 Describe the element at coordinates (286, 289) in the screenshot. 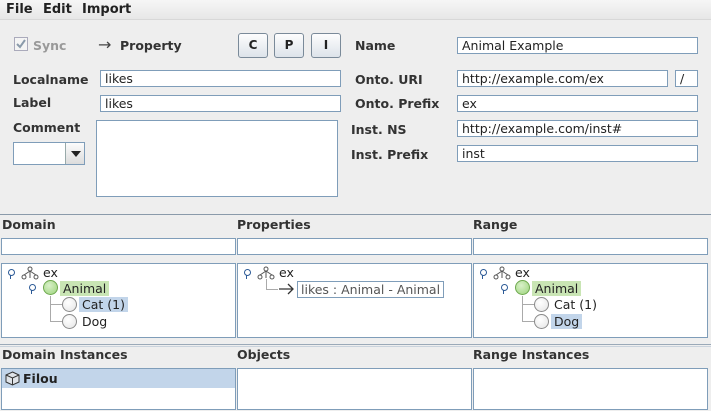

I see `arrow-right-icon` at that location.